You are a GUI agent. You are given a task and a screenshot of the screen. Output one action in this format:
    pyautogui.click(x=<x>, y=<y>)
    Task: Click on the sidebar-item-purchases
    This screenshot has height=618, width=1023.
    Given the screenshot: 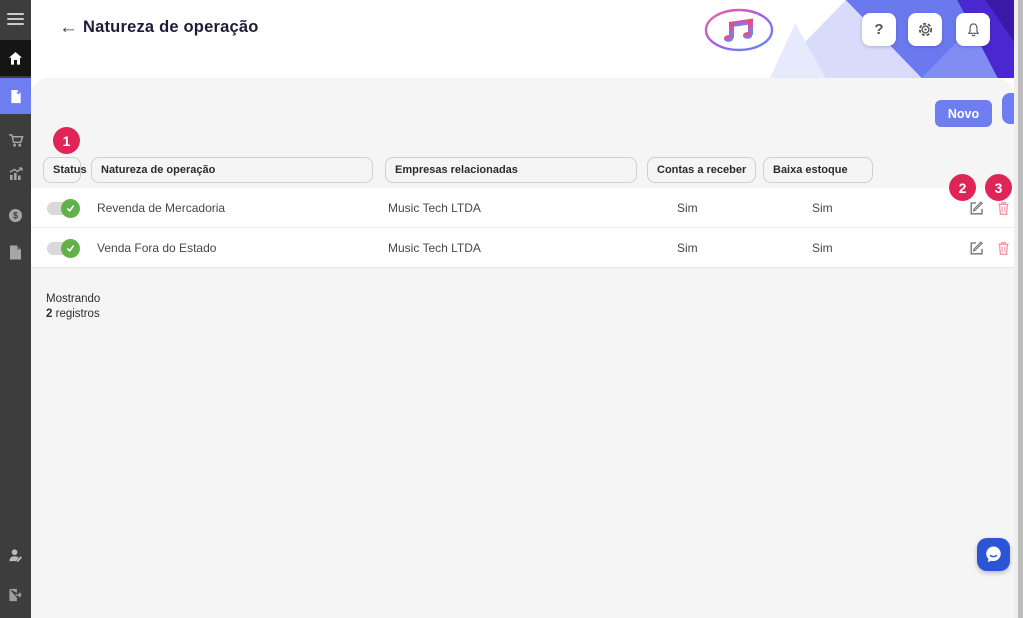 What is the action you would take?
    pyautogui.click(x=15, y=140)
    